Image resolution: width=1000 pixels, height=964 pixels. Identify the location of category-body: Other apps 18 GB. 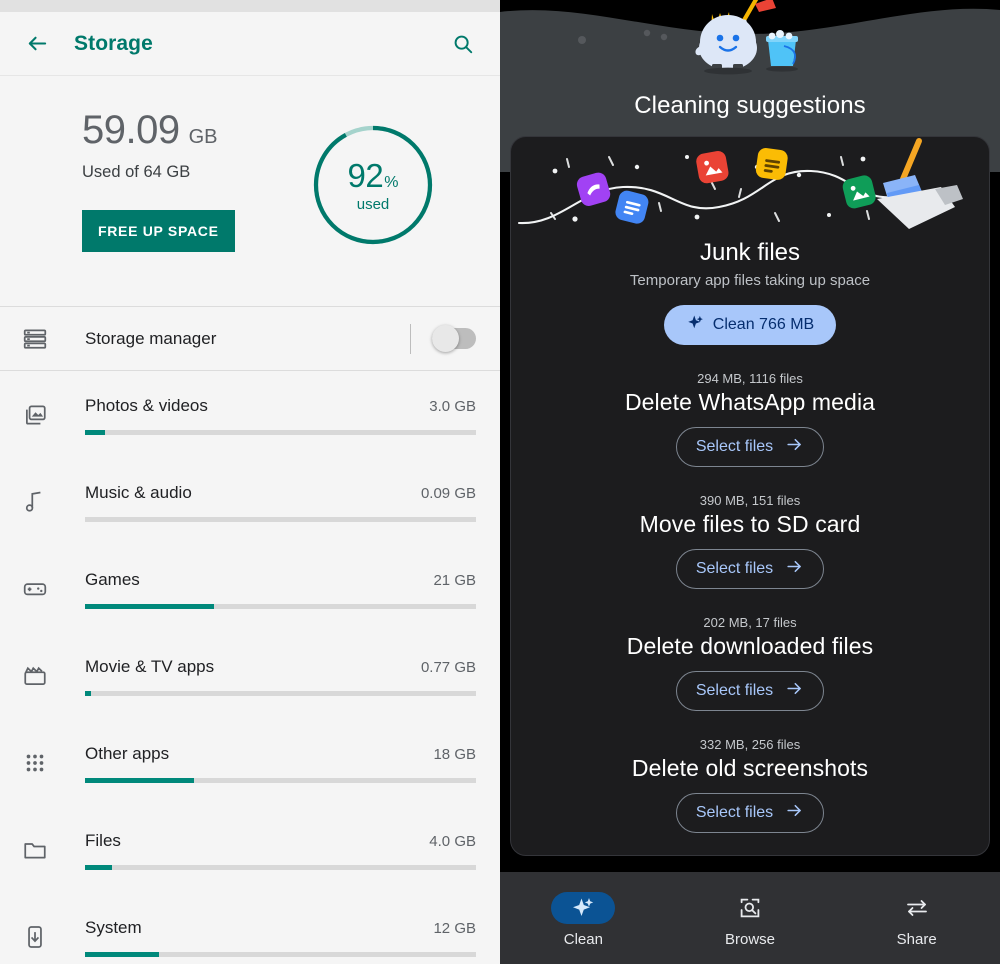
(280, 762).